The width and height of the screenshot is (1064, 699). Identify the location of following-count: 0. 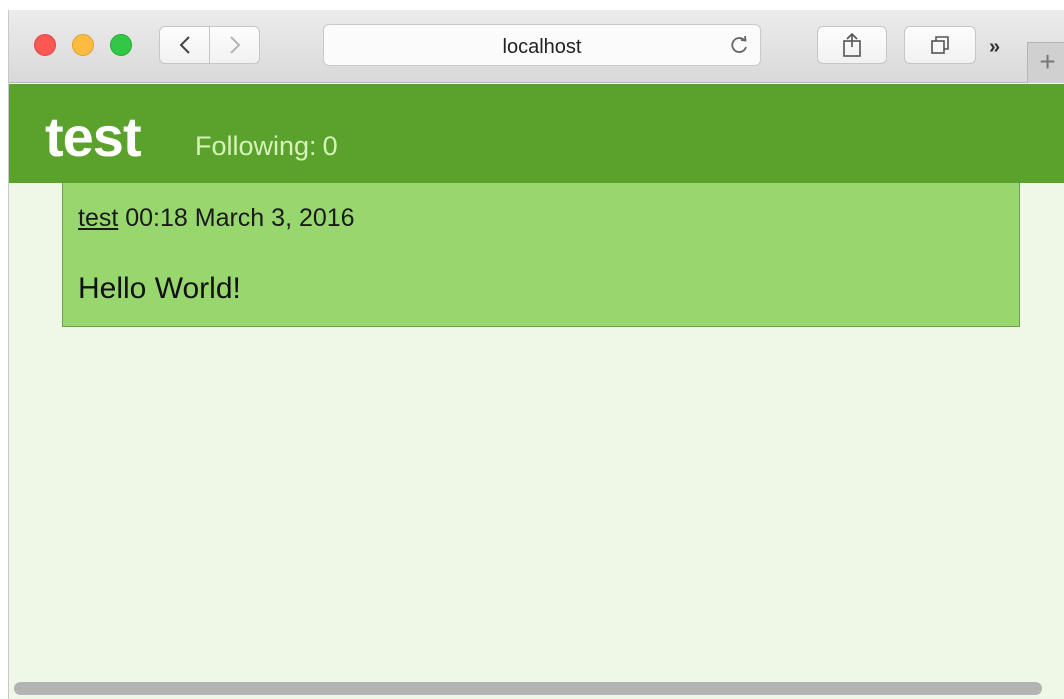
(330, 146).